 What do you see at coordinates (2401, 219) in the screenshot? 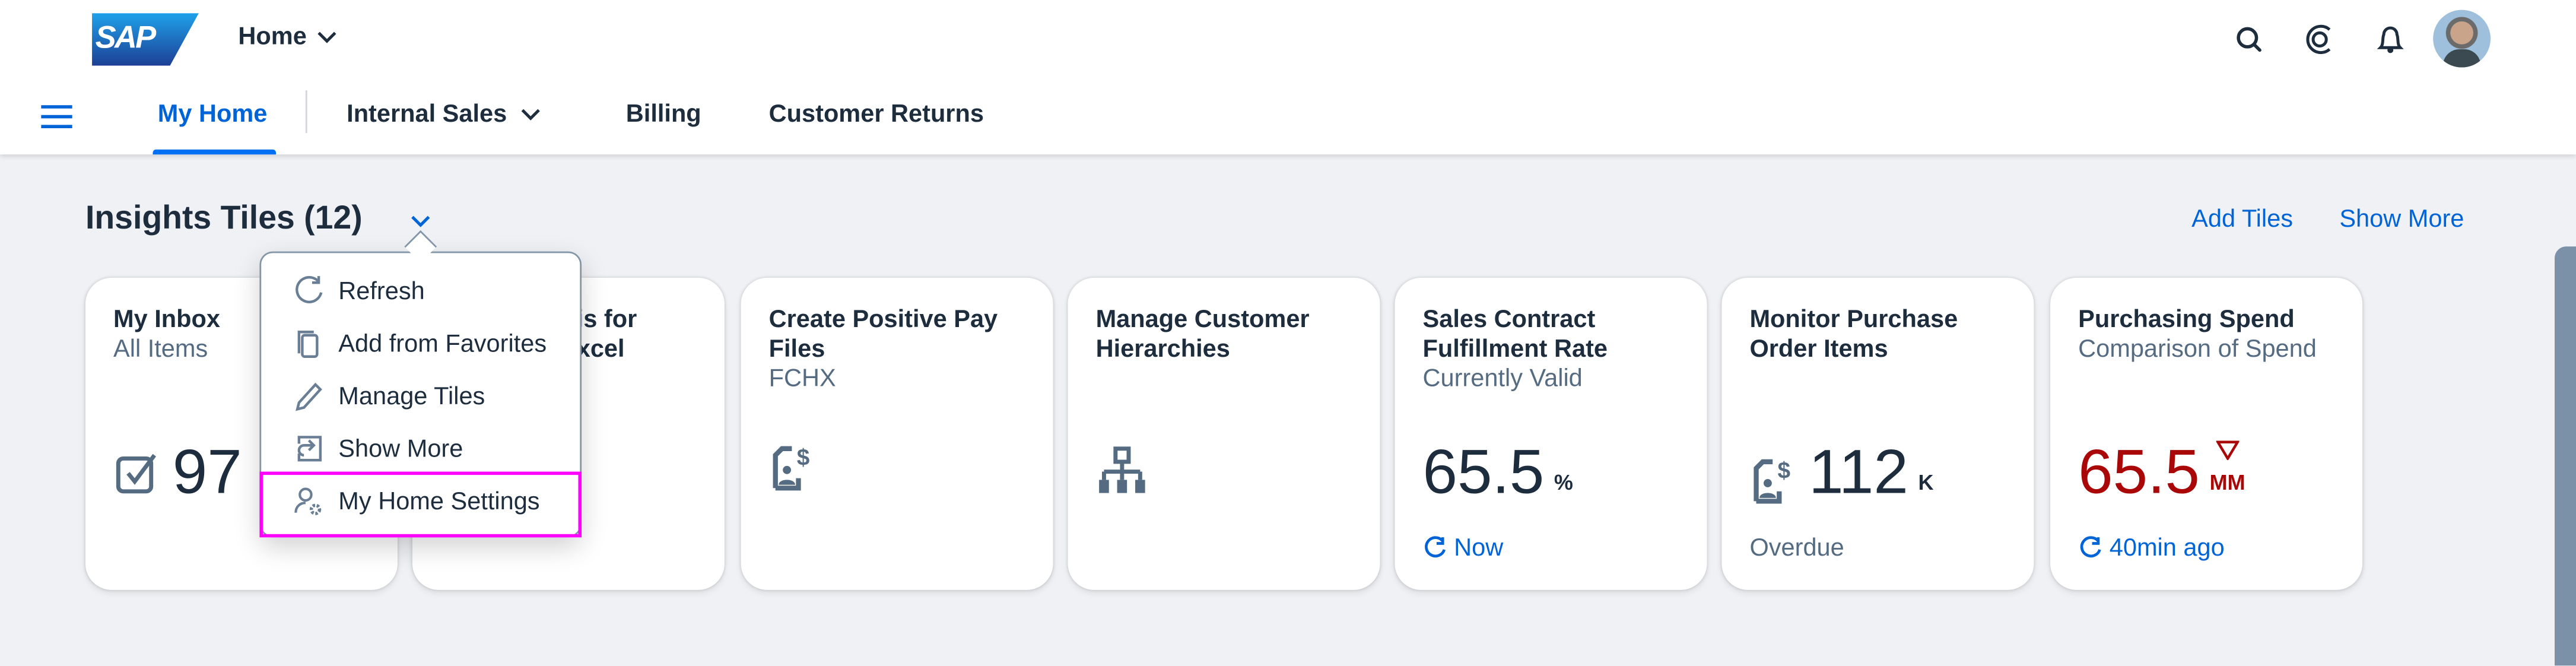
I see `show-more-link: Show More` at bounding box center [2401, 219].